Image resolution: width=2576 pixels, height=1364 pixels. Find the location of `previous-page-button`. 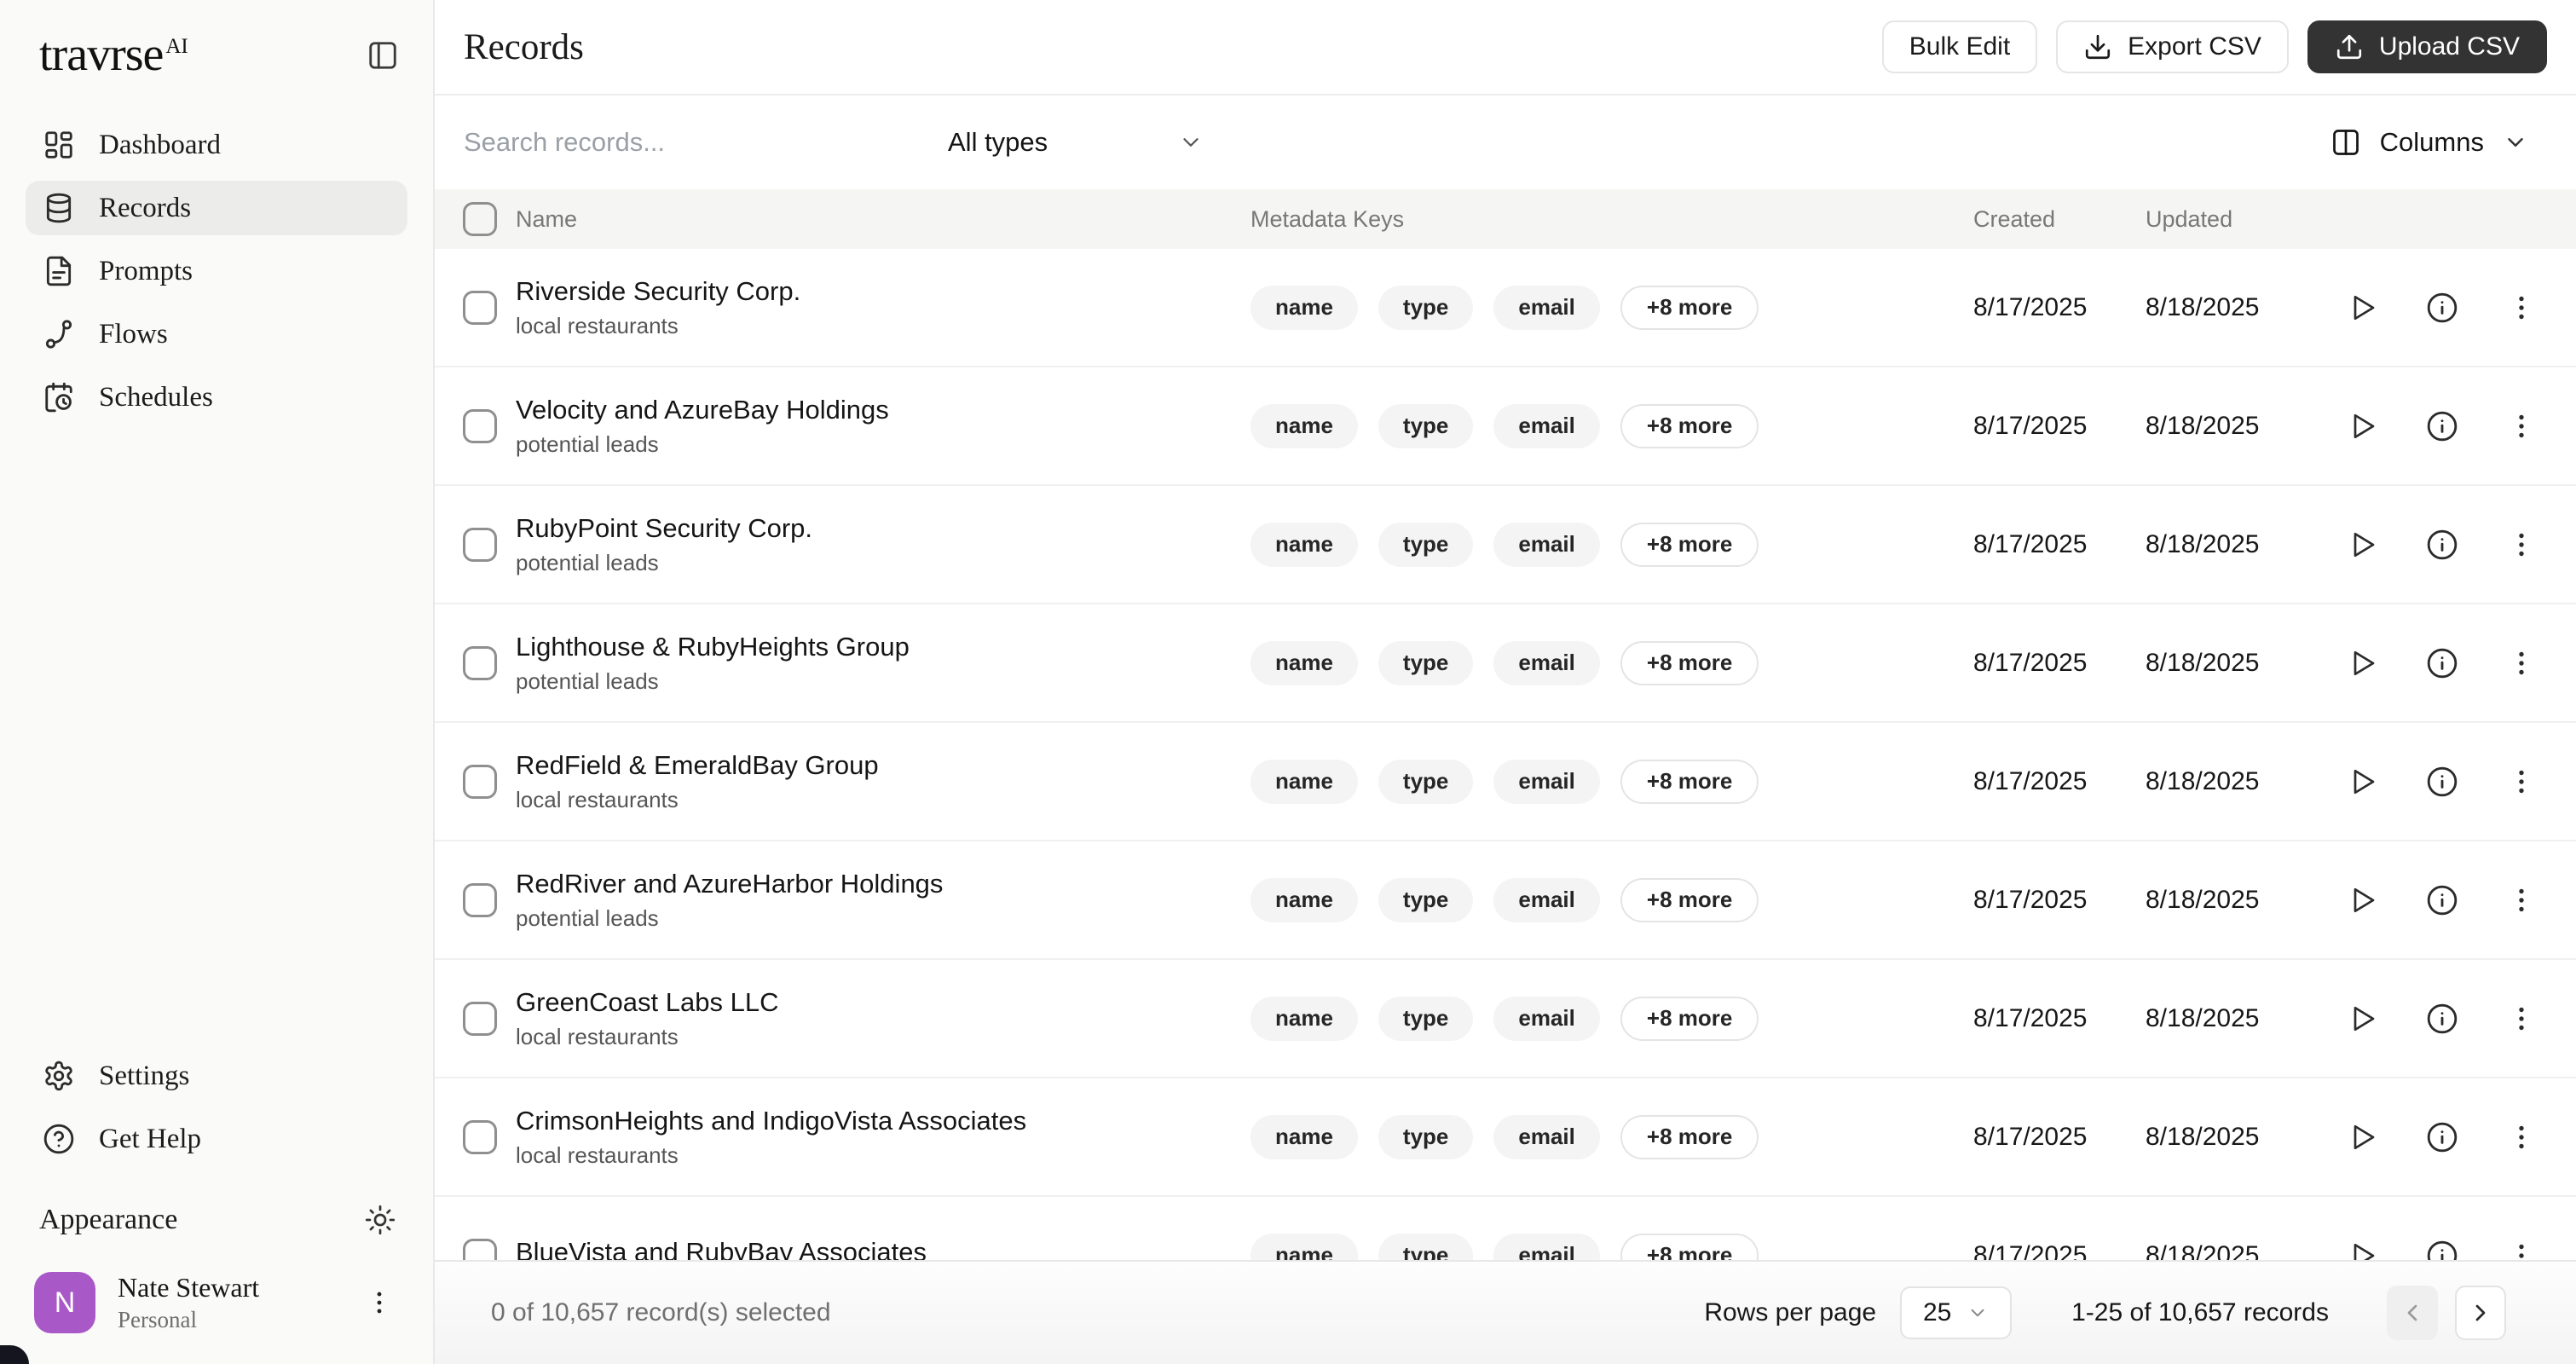

previous-page-button is located at coordinates (2412, 1313).